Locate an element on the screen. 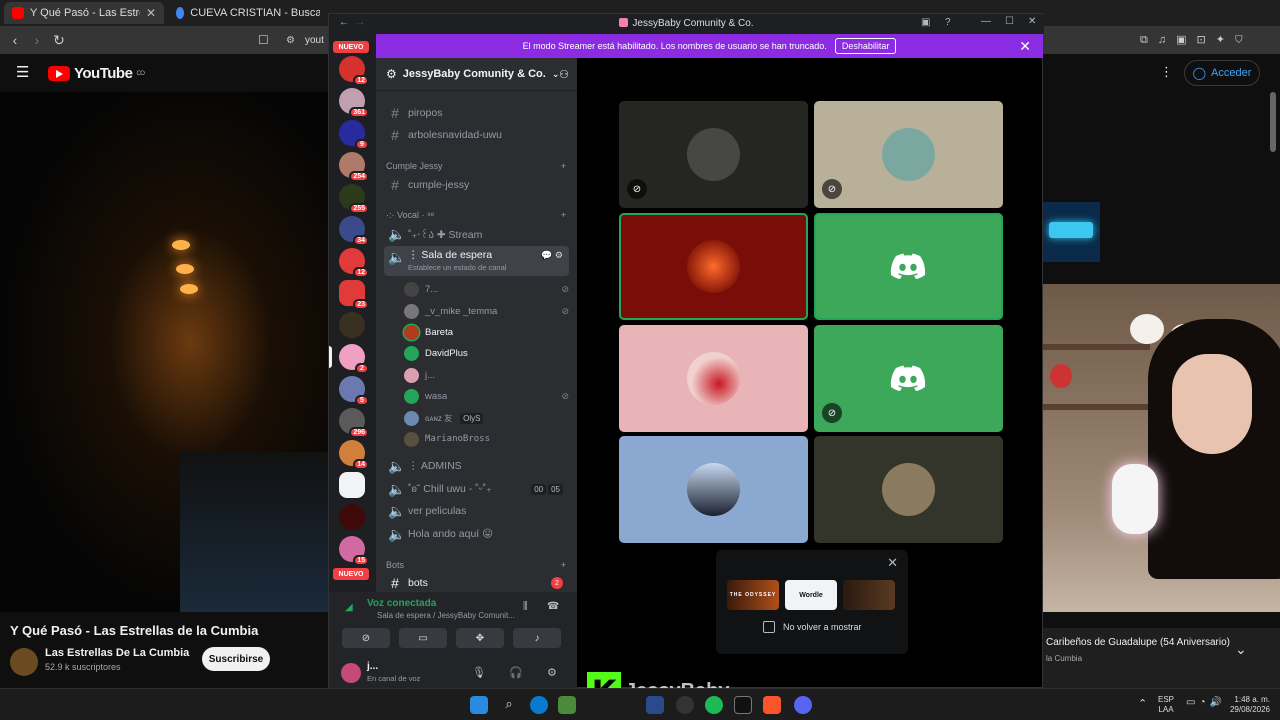 Image resolution: width=1280 pixels, height=720 pixels. channel-name: Las Estrellas De La Cumbia is located at coordinates (117, 653).